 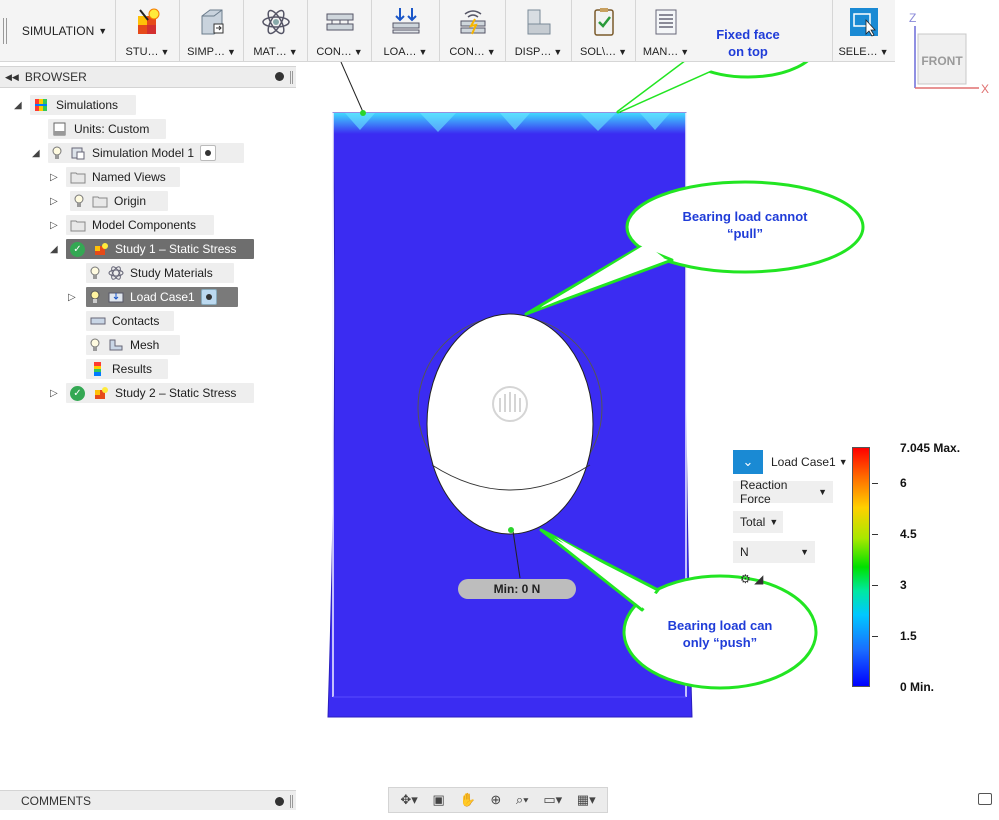 I want to click on zoom-icon: ⊕, so click(x=495, y=800).